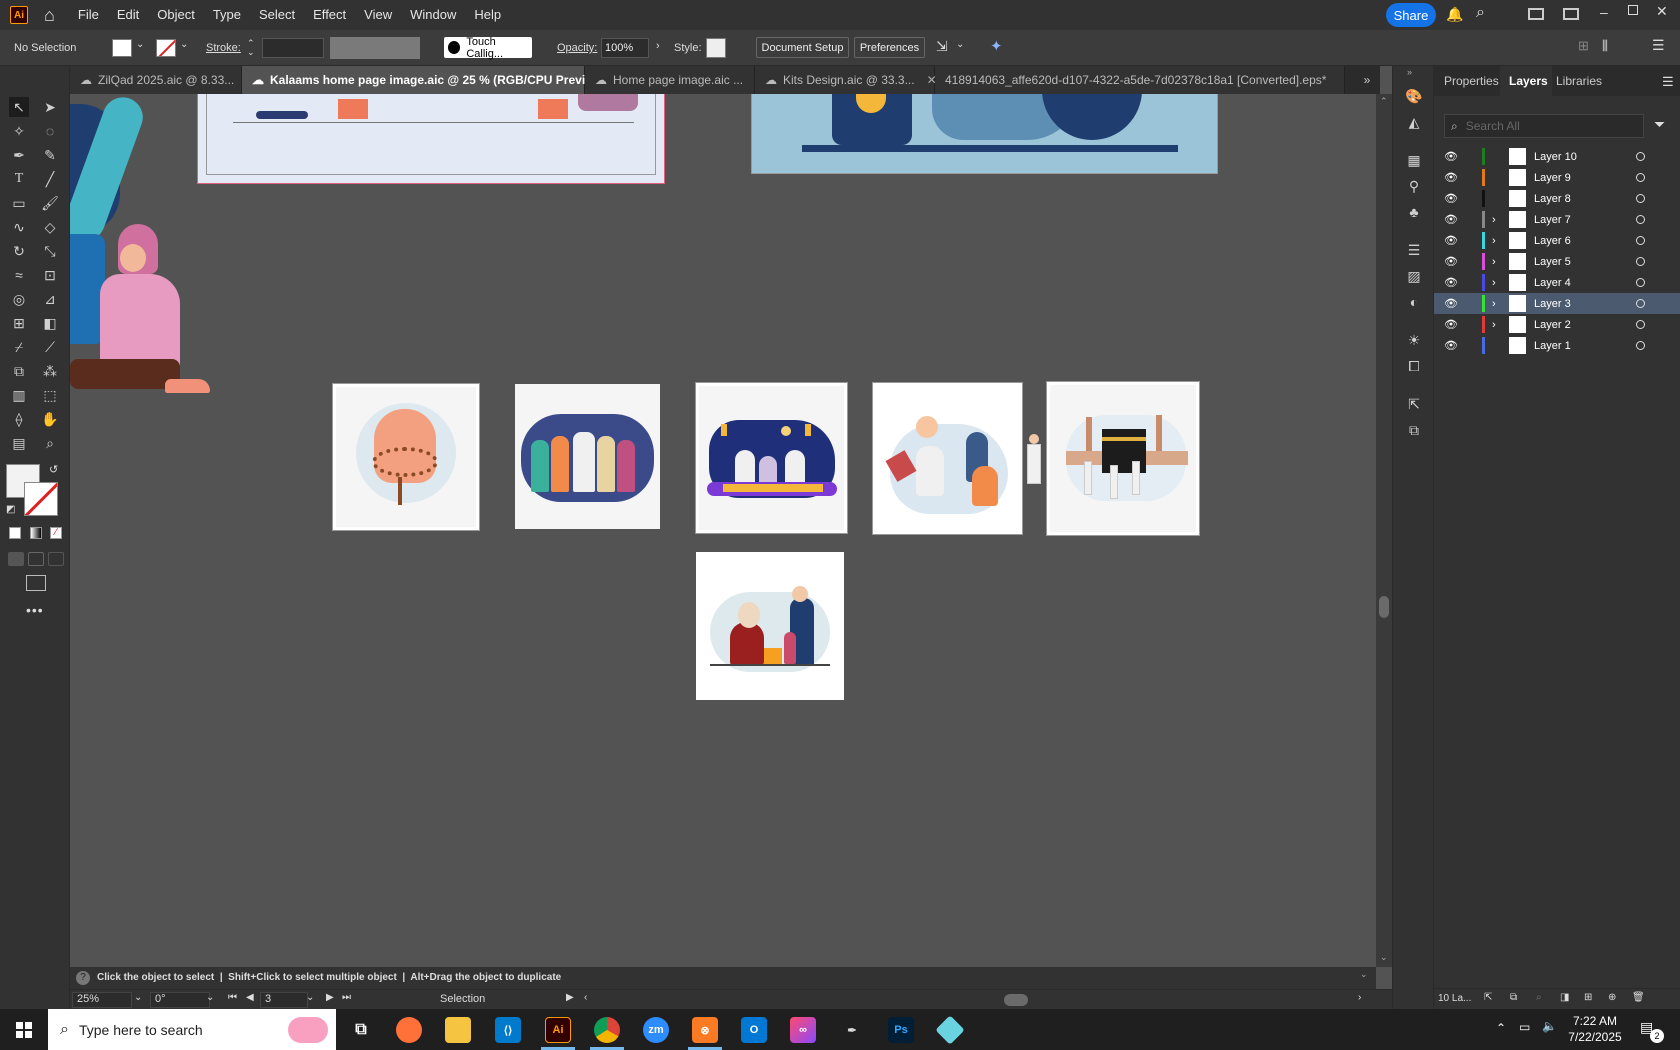  What do you see at coordinates (346, 997) in the screenshot?
I see `last-artboard-icon: ⏭` at bounding box center [346, 997].